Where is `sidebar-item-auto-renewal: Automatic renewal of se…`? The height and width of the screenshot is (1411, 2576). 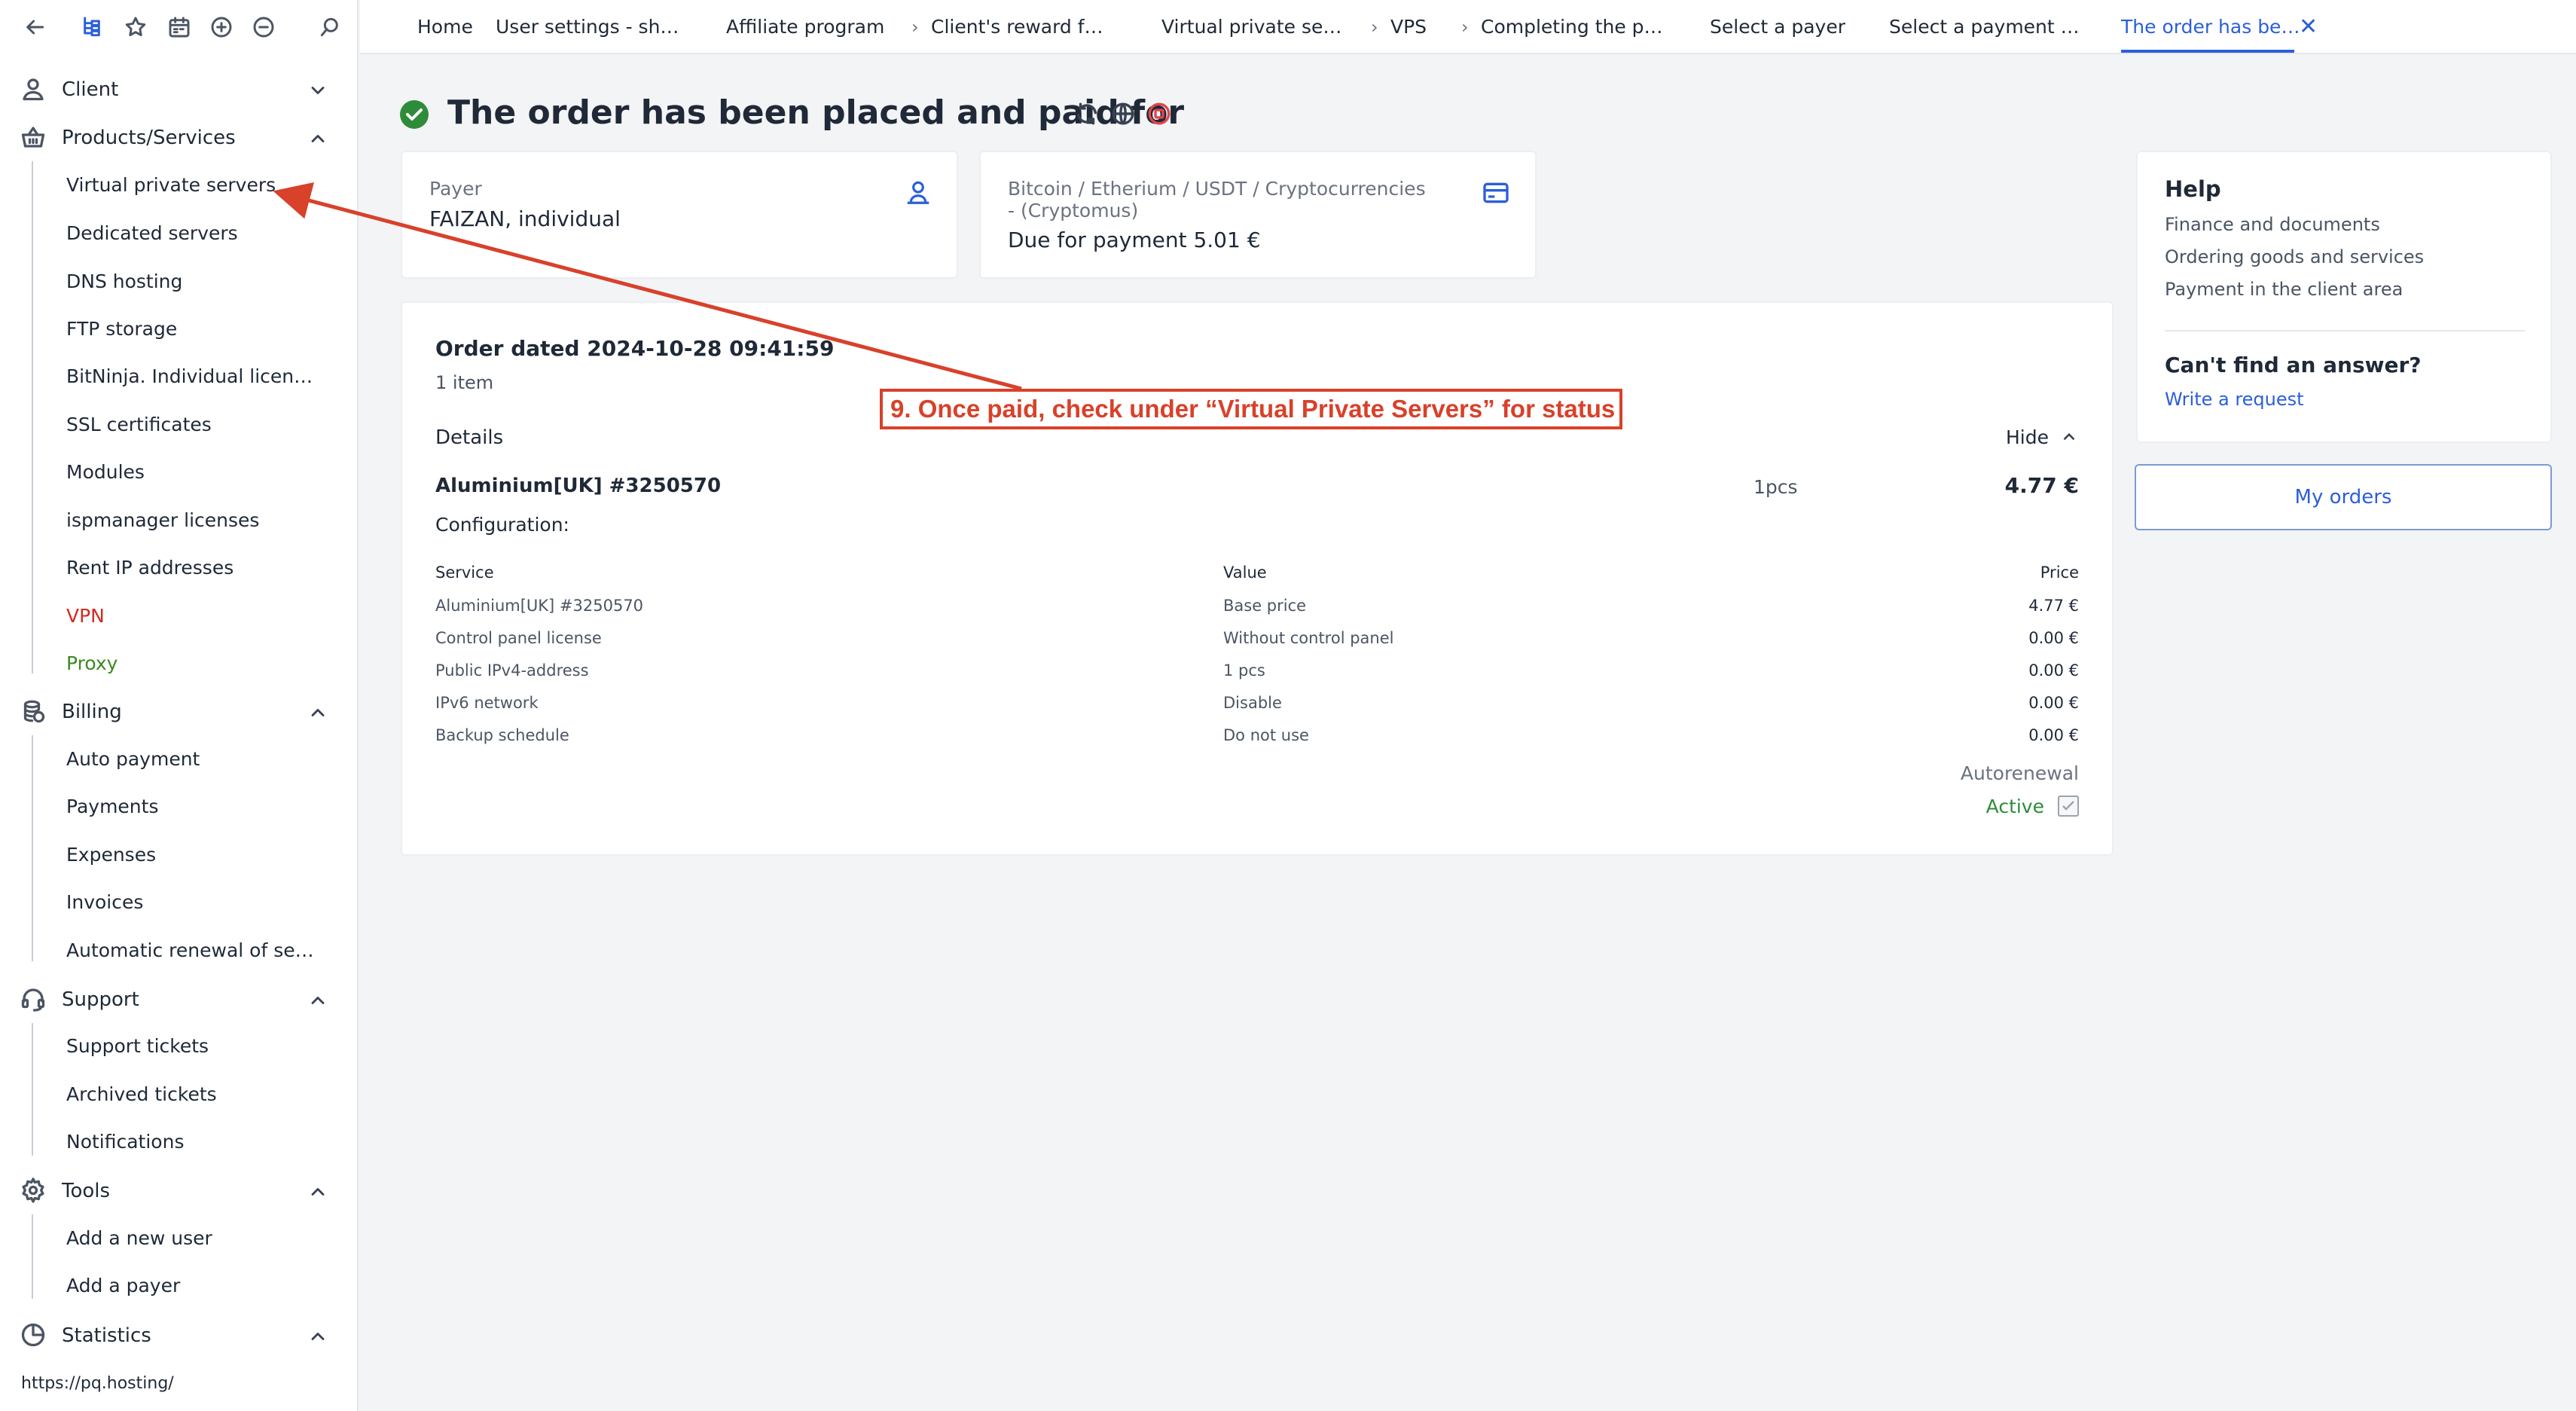
sidebar-item-auto-renewal: Automatic renewal of se… is located at coordinates (206, 951).